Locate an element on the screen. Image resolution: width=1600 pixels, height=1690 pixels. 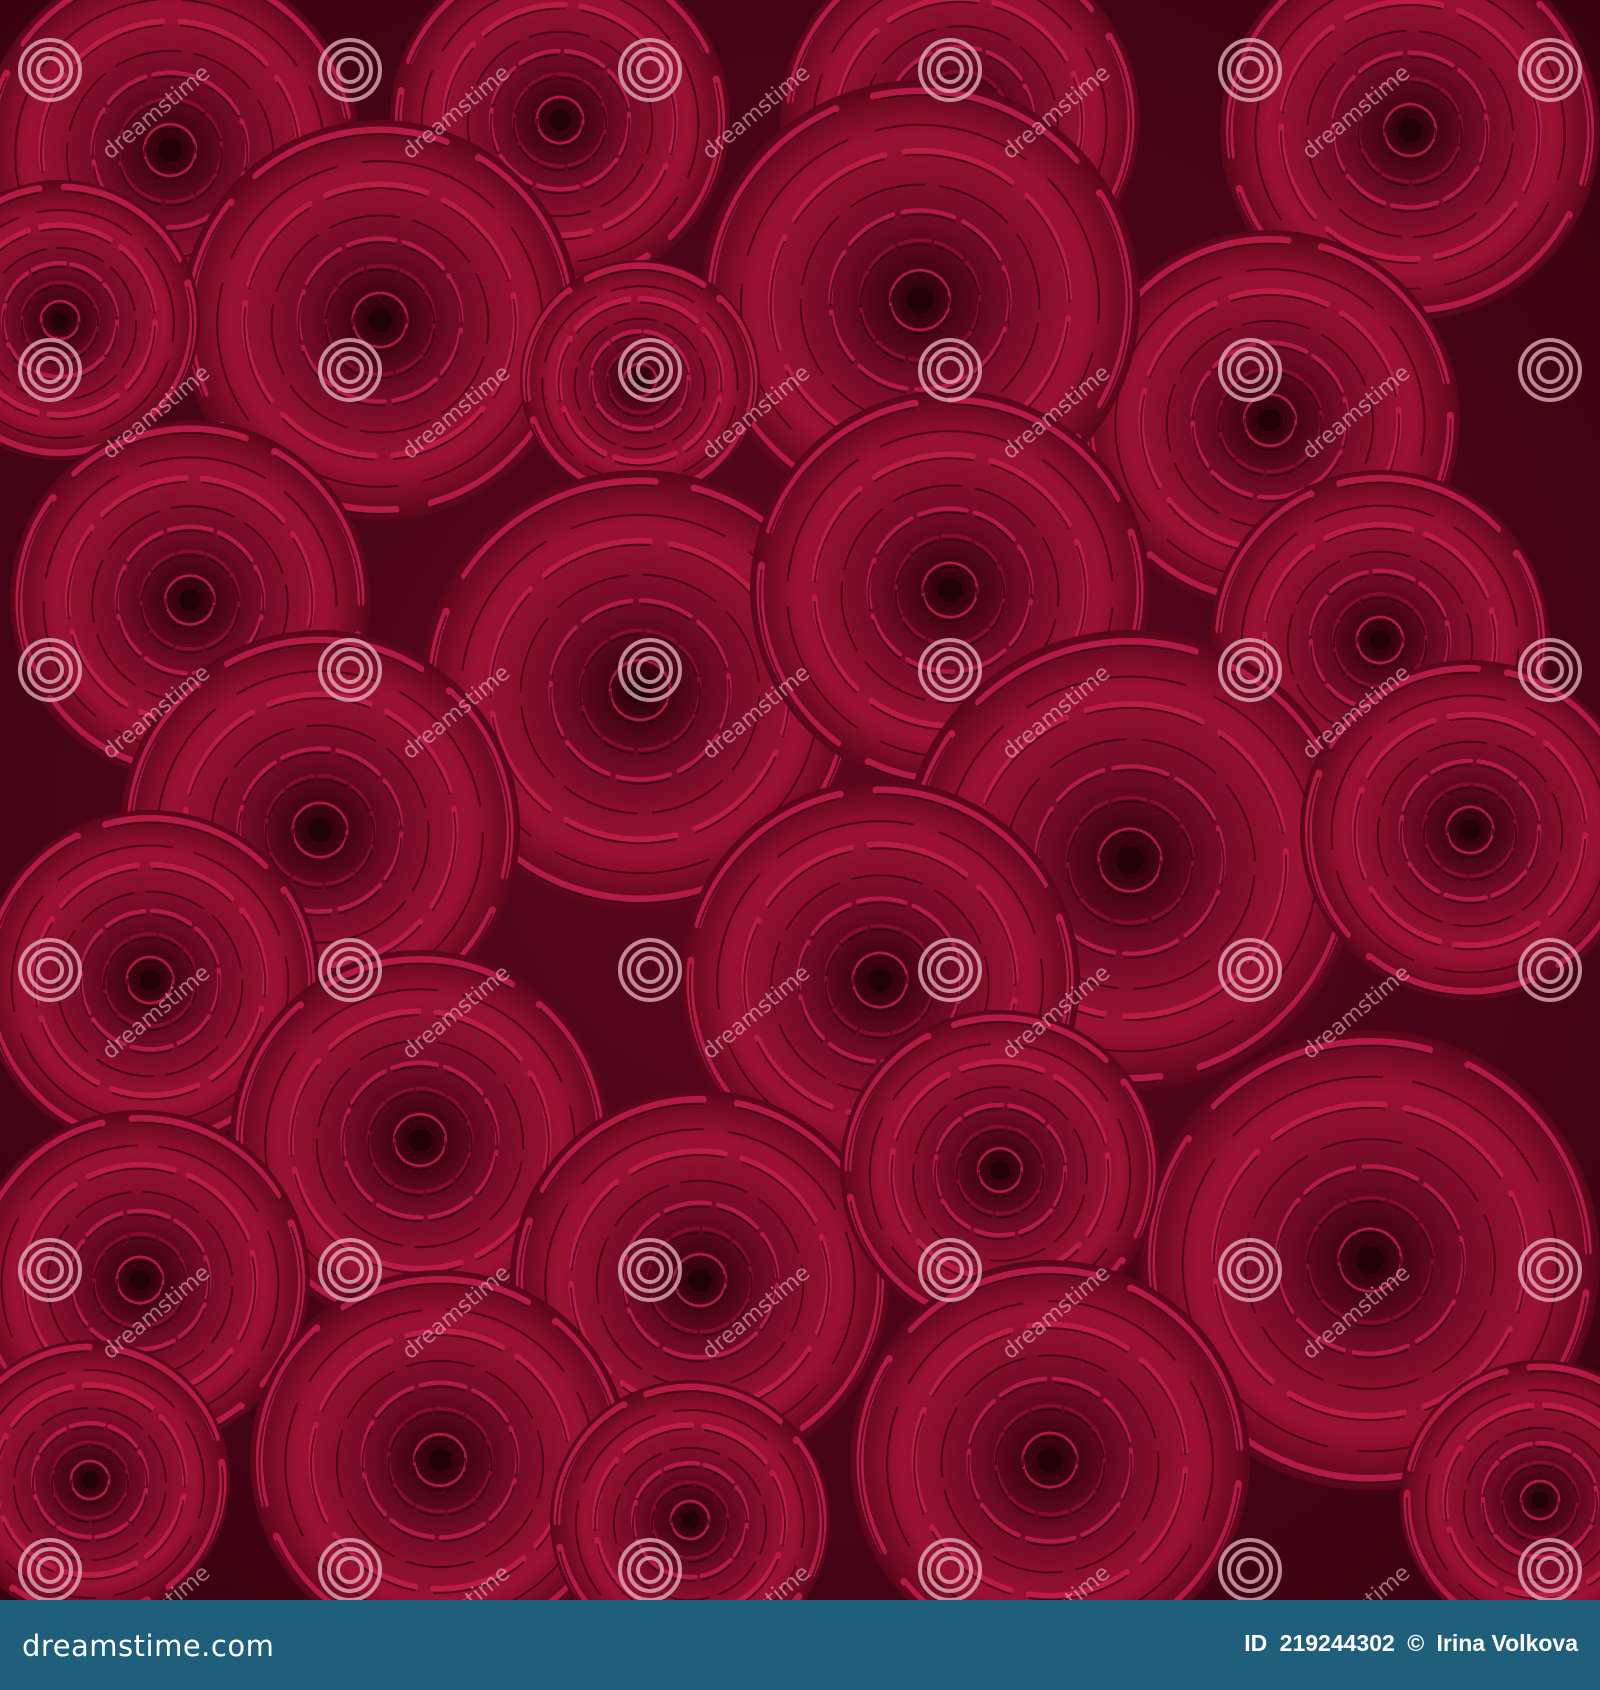
rose is located at coordinates (640, 380).